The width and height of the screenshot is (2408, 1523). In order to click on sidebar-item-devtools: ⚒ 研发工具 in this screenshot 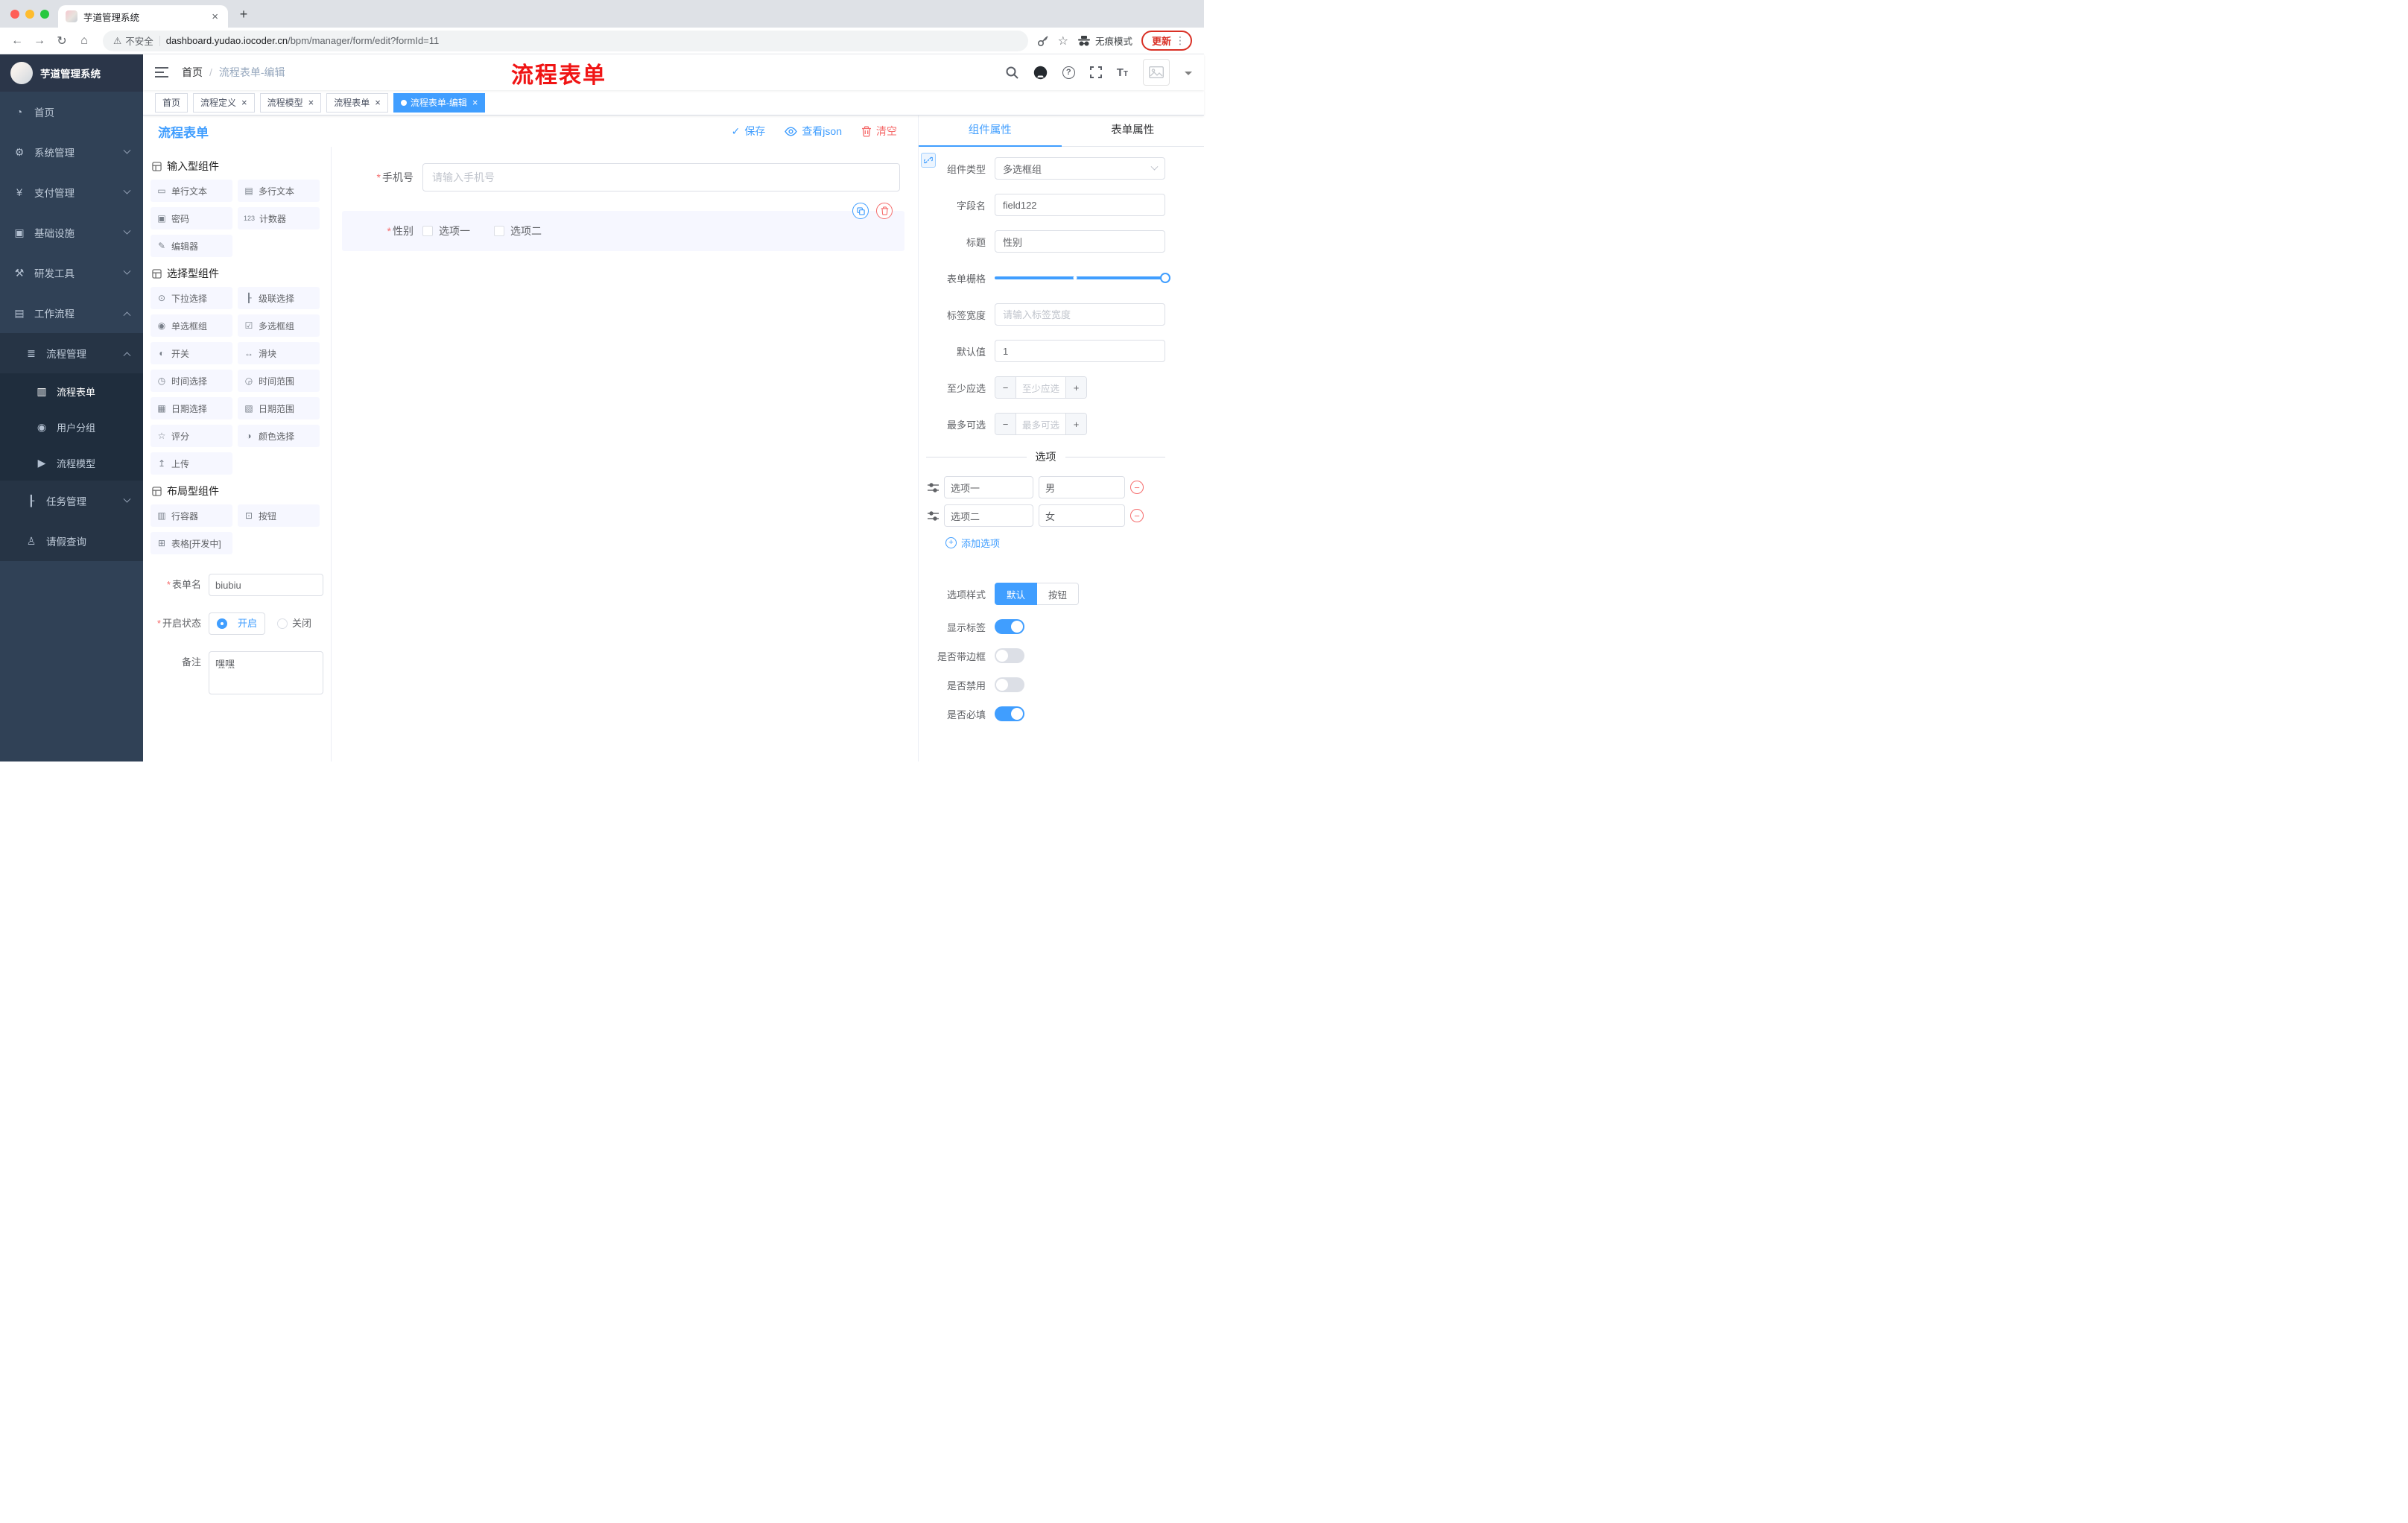, I will do `click(71, 273)`.